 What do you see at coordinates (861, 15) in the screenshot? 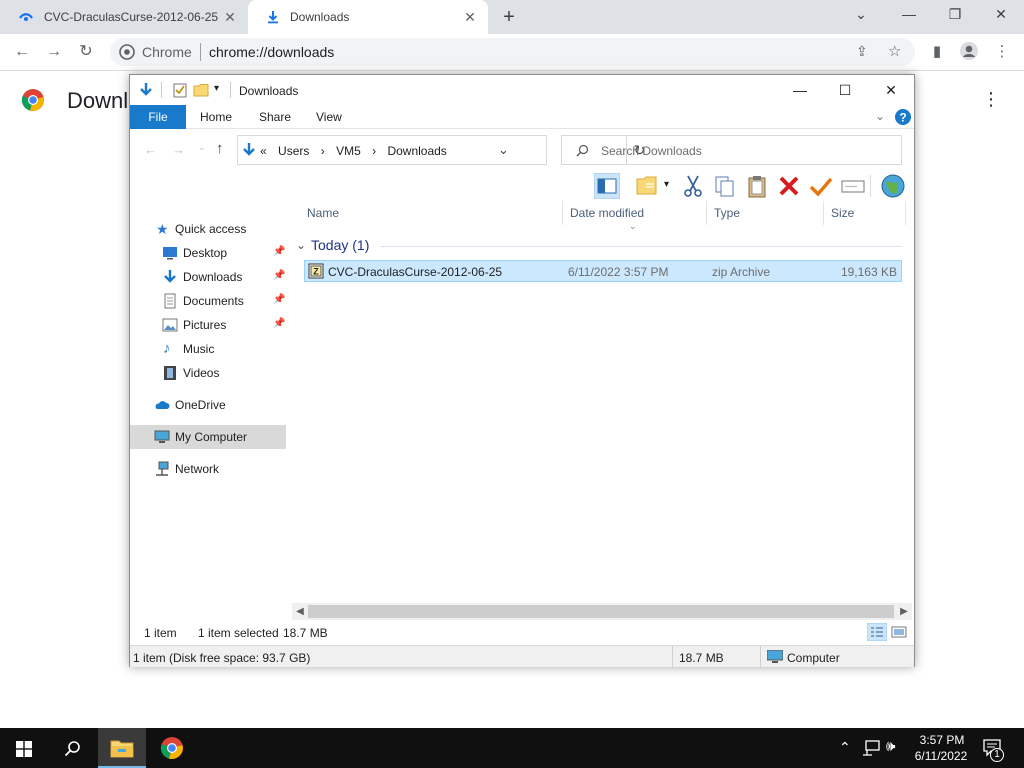
I see `tab-search-icon: ⌄` at bounding box center [861, 15].